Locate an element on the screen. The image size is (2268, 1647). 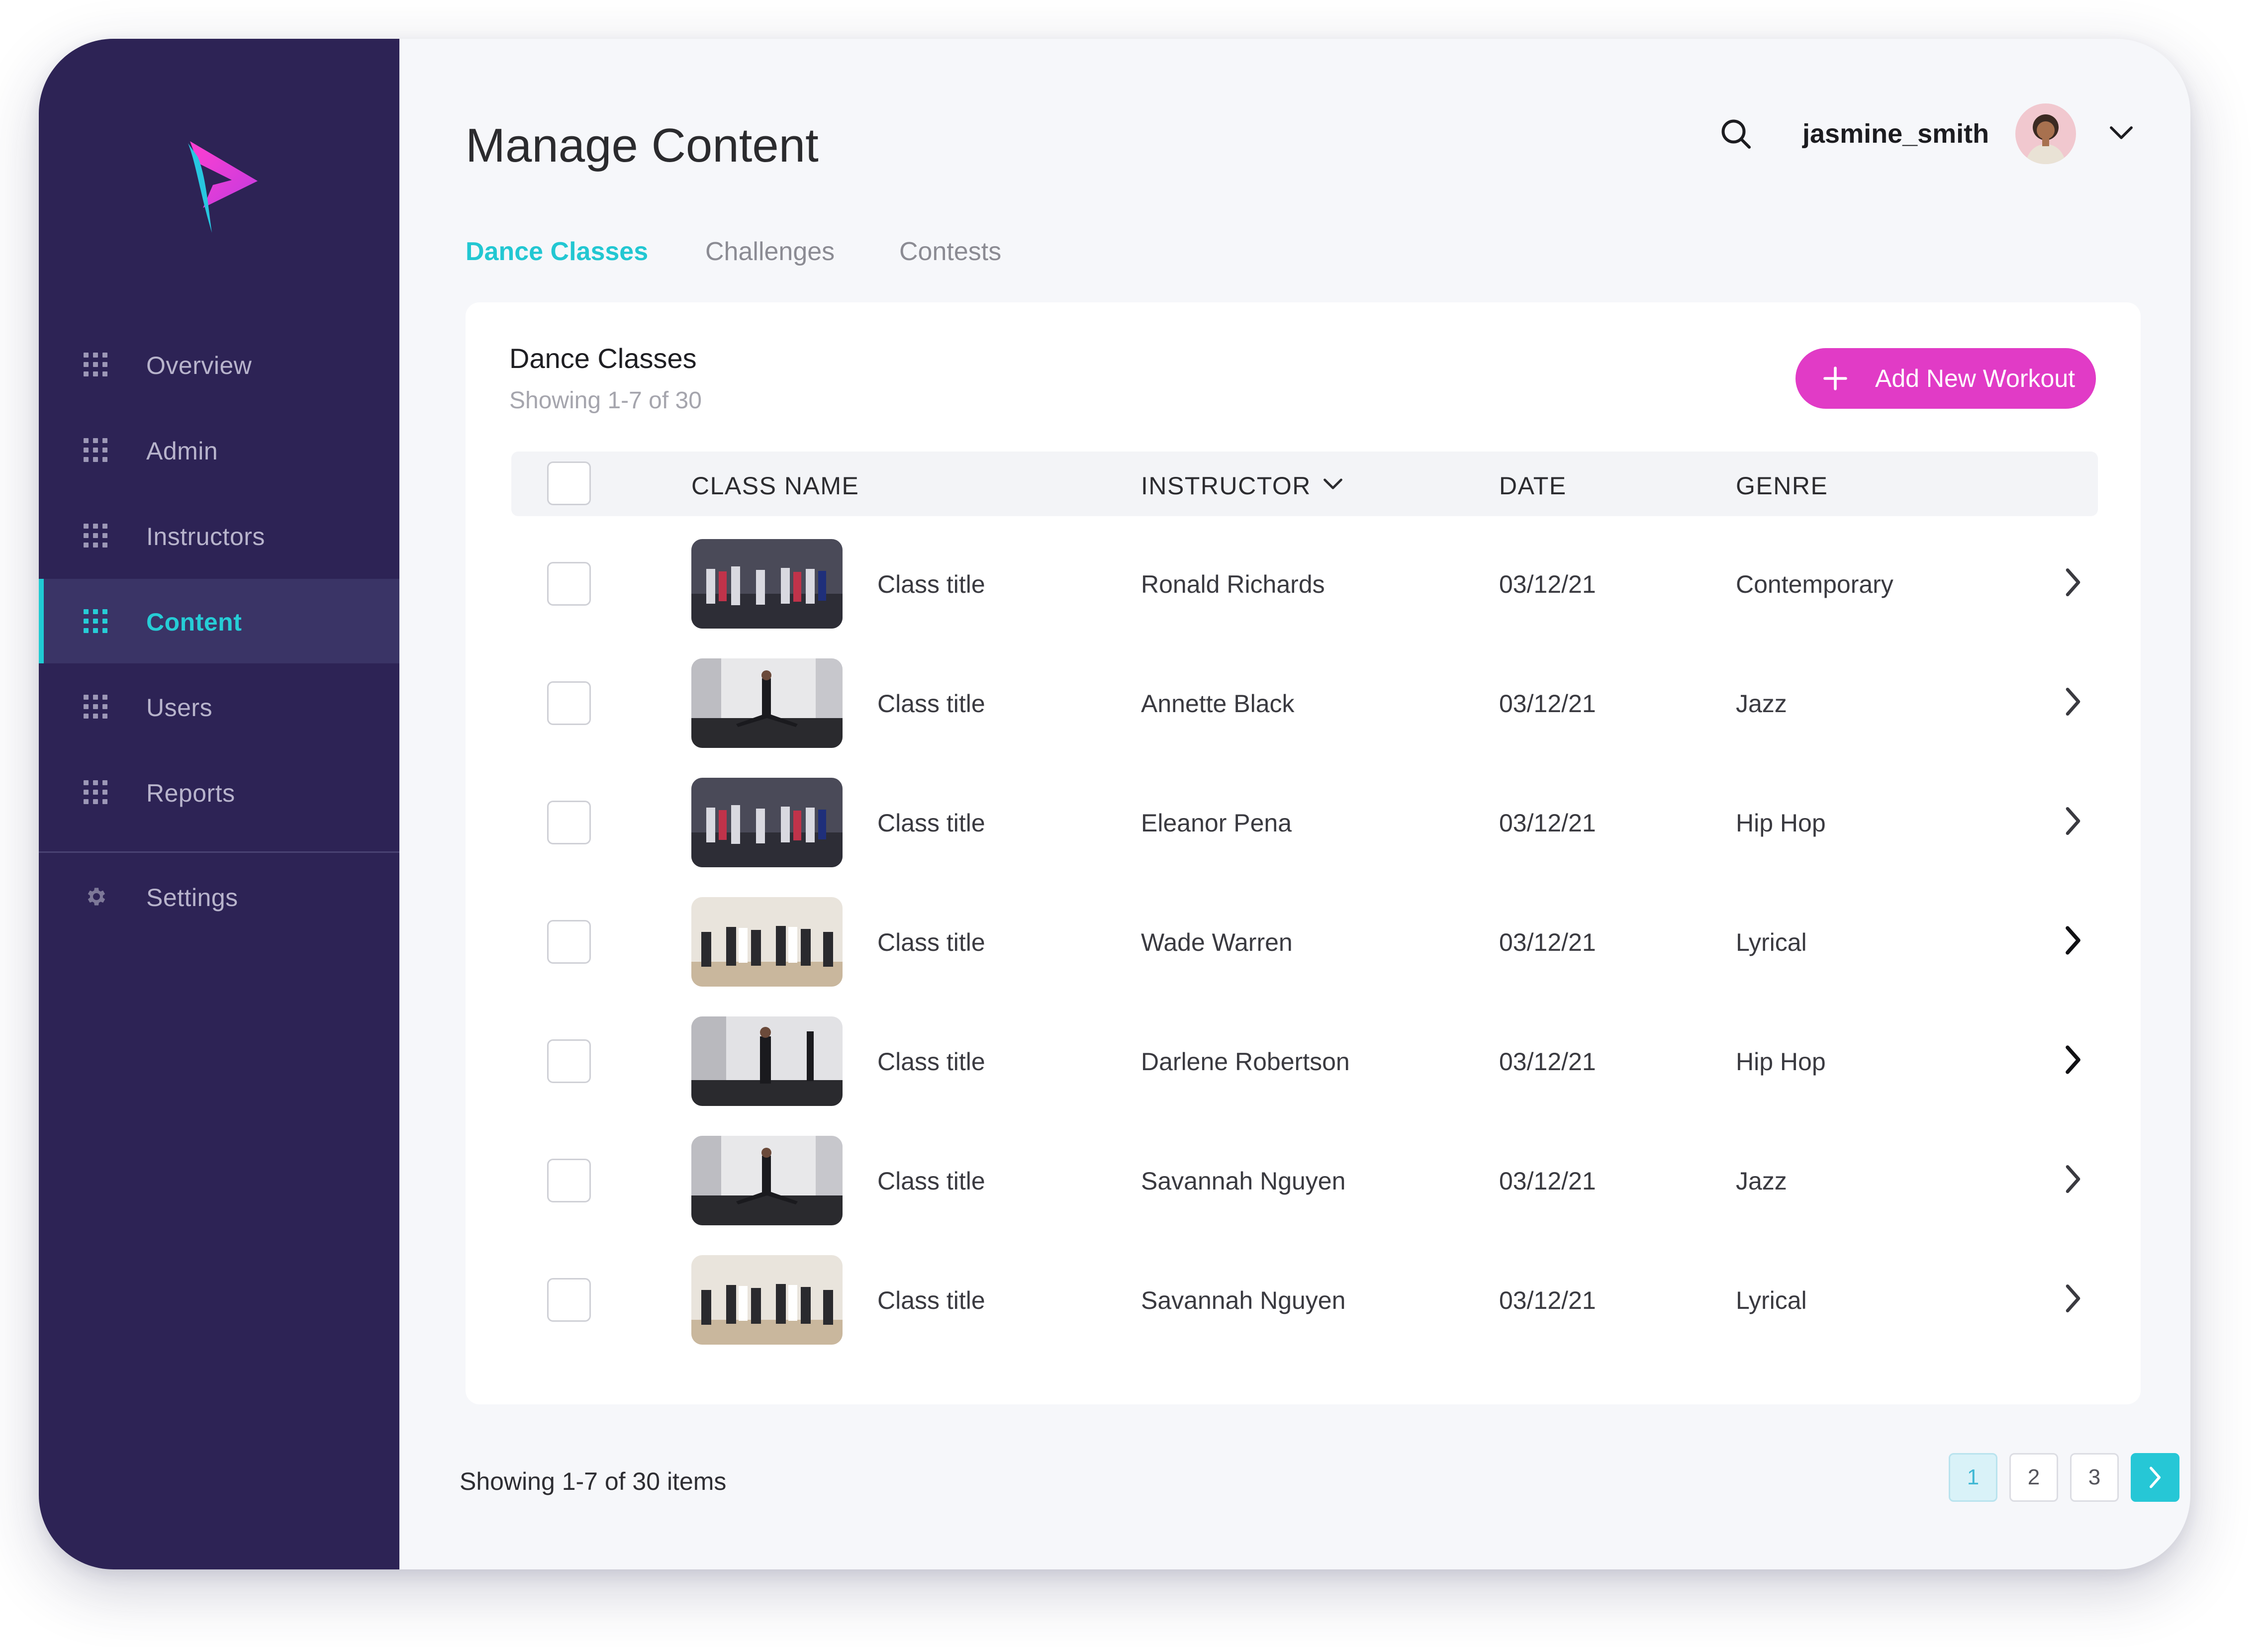
sidebar-item-label: Overview is located at coordinates (199, 365).